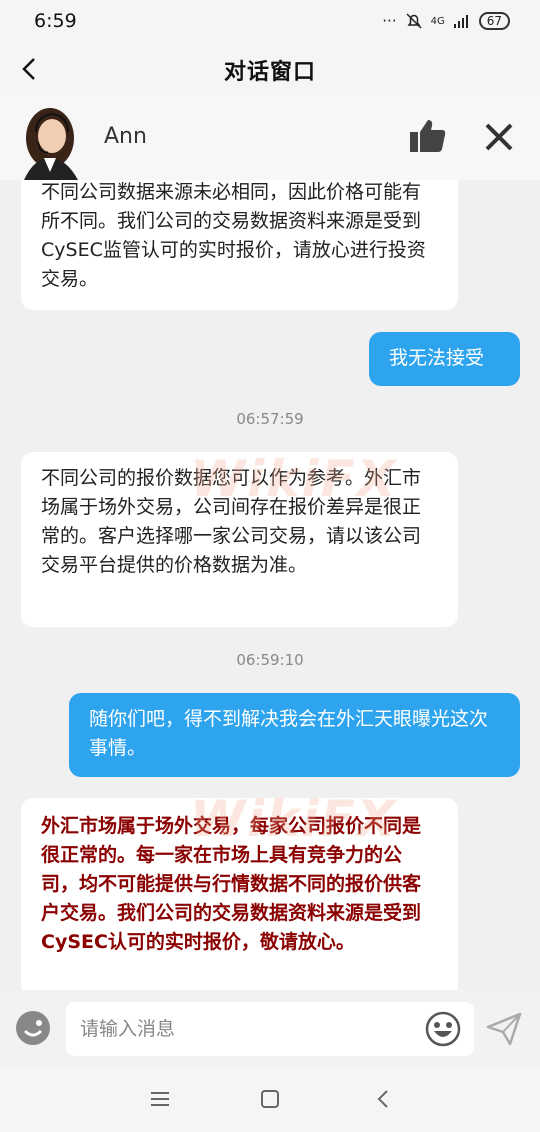 The width and height of the screenshot is (540, 1132). Describe the element at coordinates (437, 21) in the screenshot. I see `network-label: 4G` at that location.